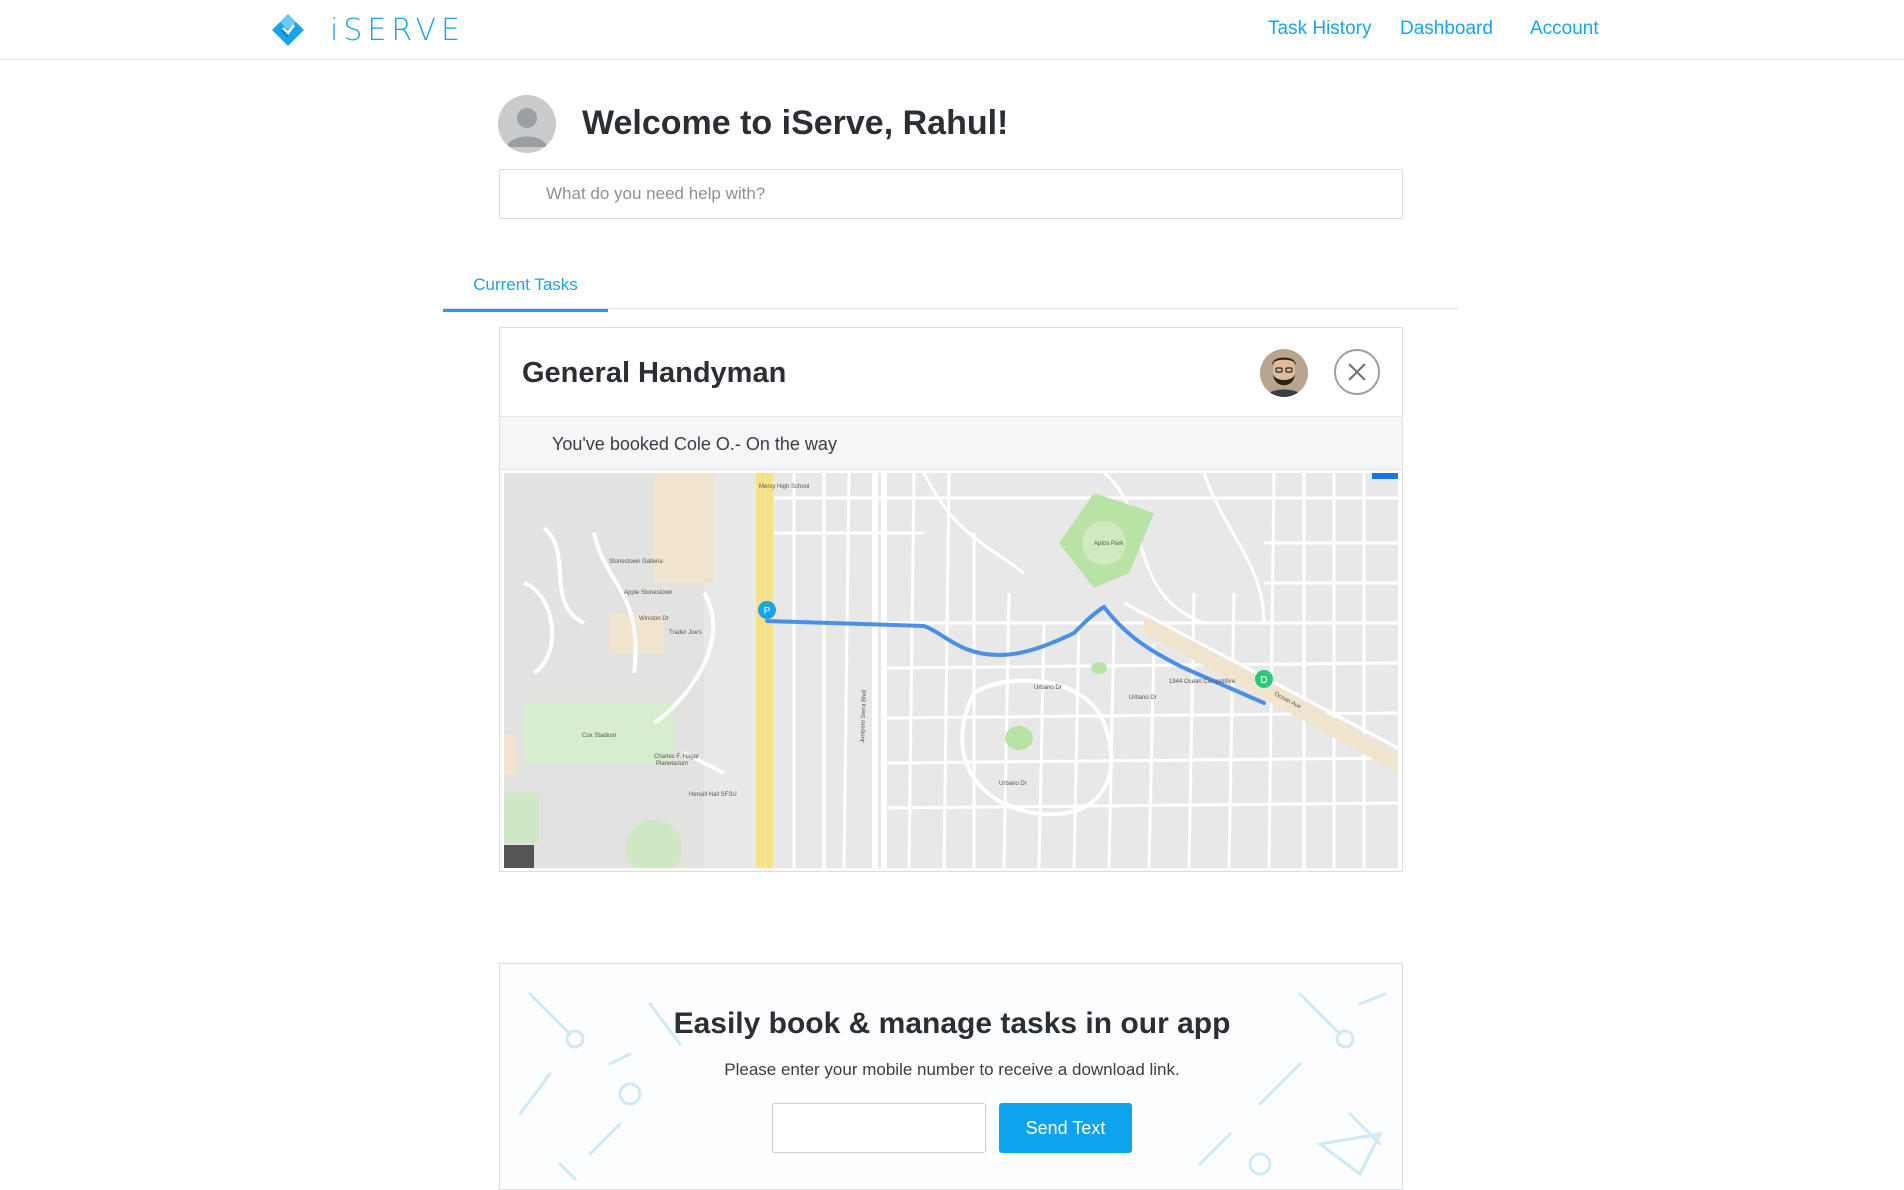 This screenshot has height=1190, width=1904. What do you see at coordinates (1202, 682) in the screenshot?
I see `map-label: 1944 Ocean Competitive` at bounding box center [1202, 682].